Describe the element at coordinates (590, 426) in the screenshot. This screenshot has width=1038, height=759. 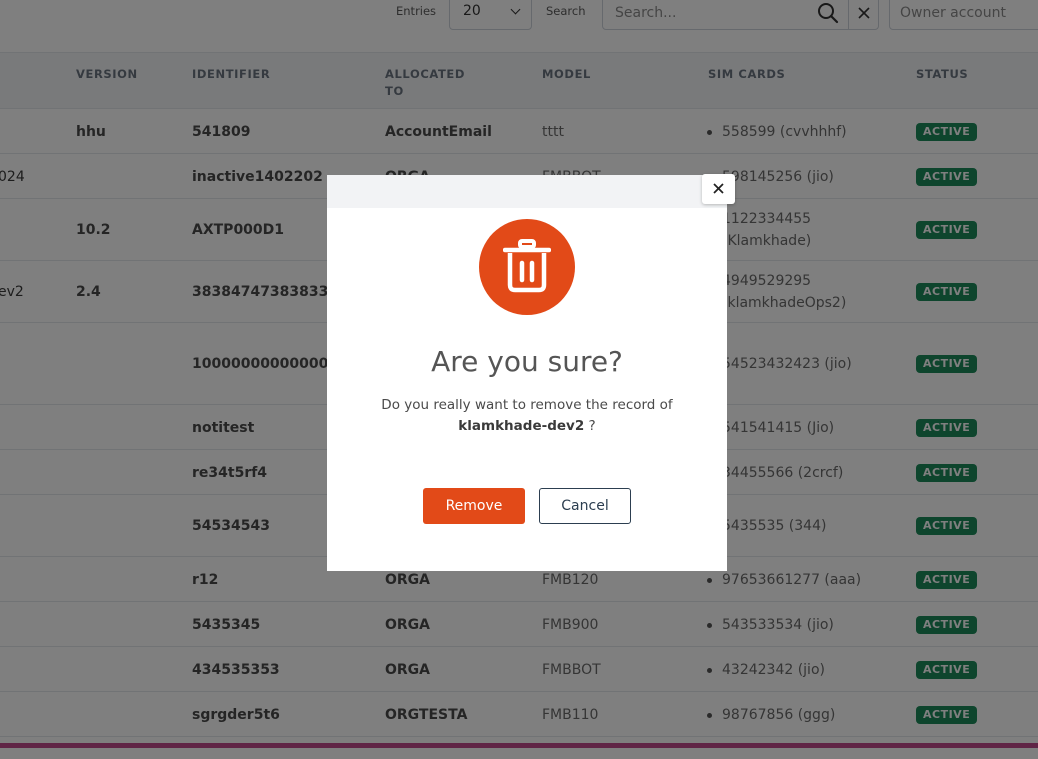
I see `dialog-question-mark: ?` at that location.